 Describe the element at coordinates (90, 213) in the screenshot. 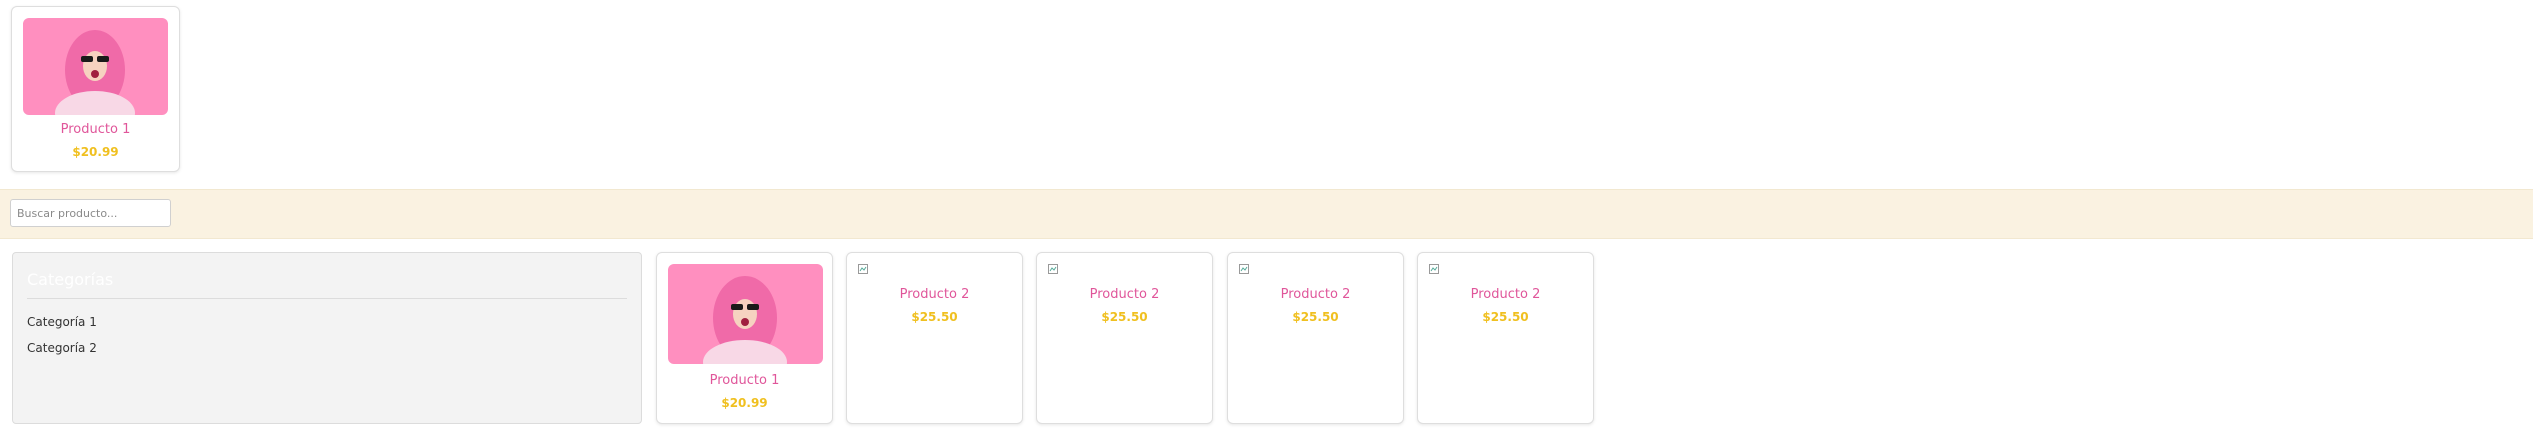

I see `search-input` at that location.